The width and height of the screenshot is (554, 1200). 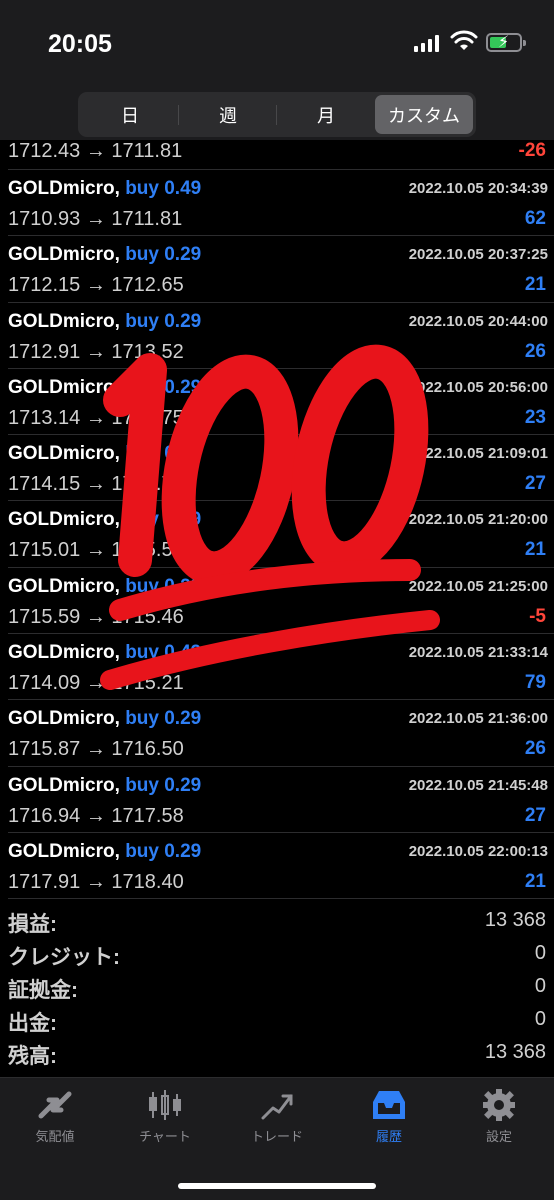 What do you see at coordinates (96, 351) in the screenshot?
I see `deal-prices: 1712.91 → 1713.52` at bounding box center [96, 351].